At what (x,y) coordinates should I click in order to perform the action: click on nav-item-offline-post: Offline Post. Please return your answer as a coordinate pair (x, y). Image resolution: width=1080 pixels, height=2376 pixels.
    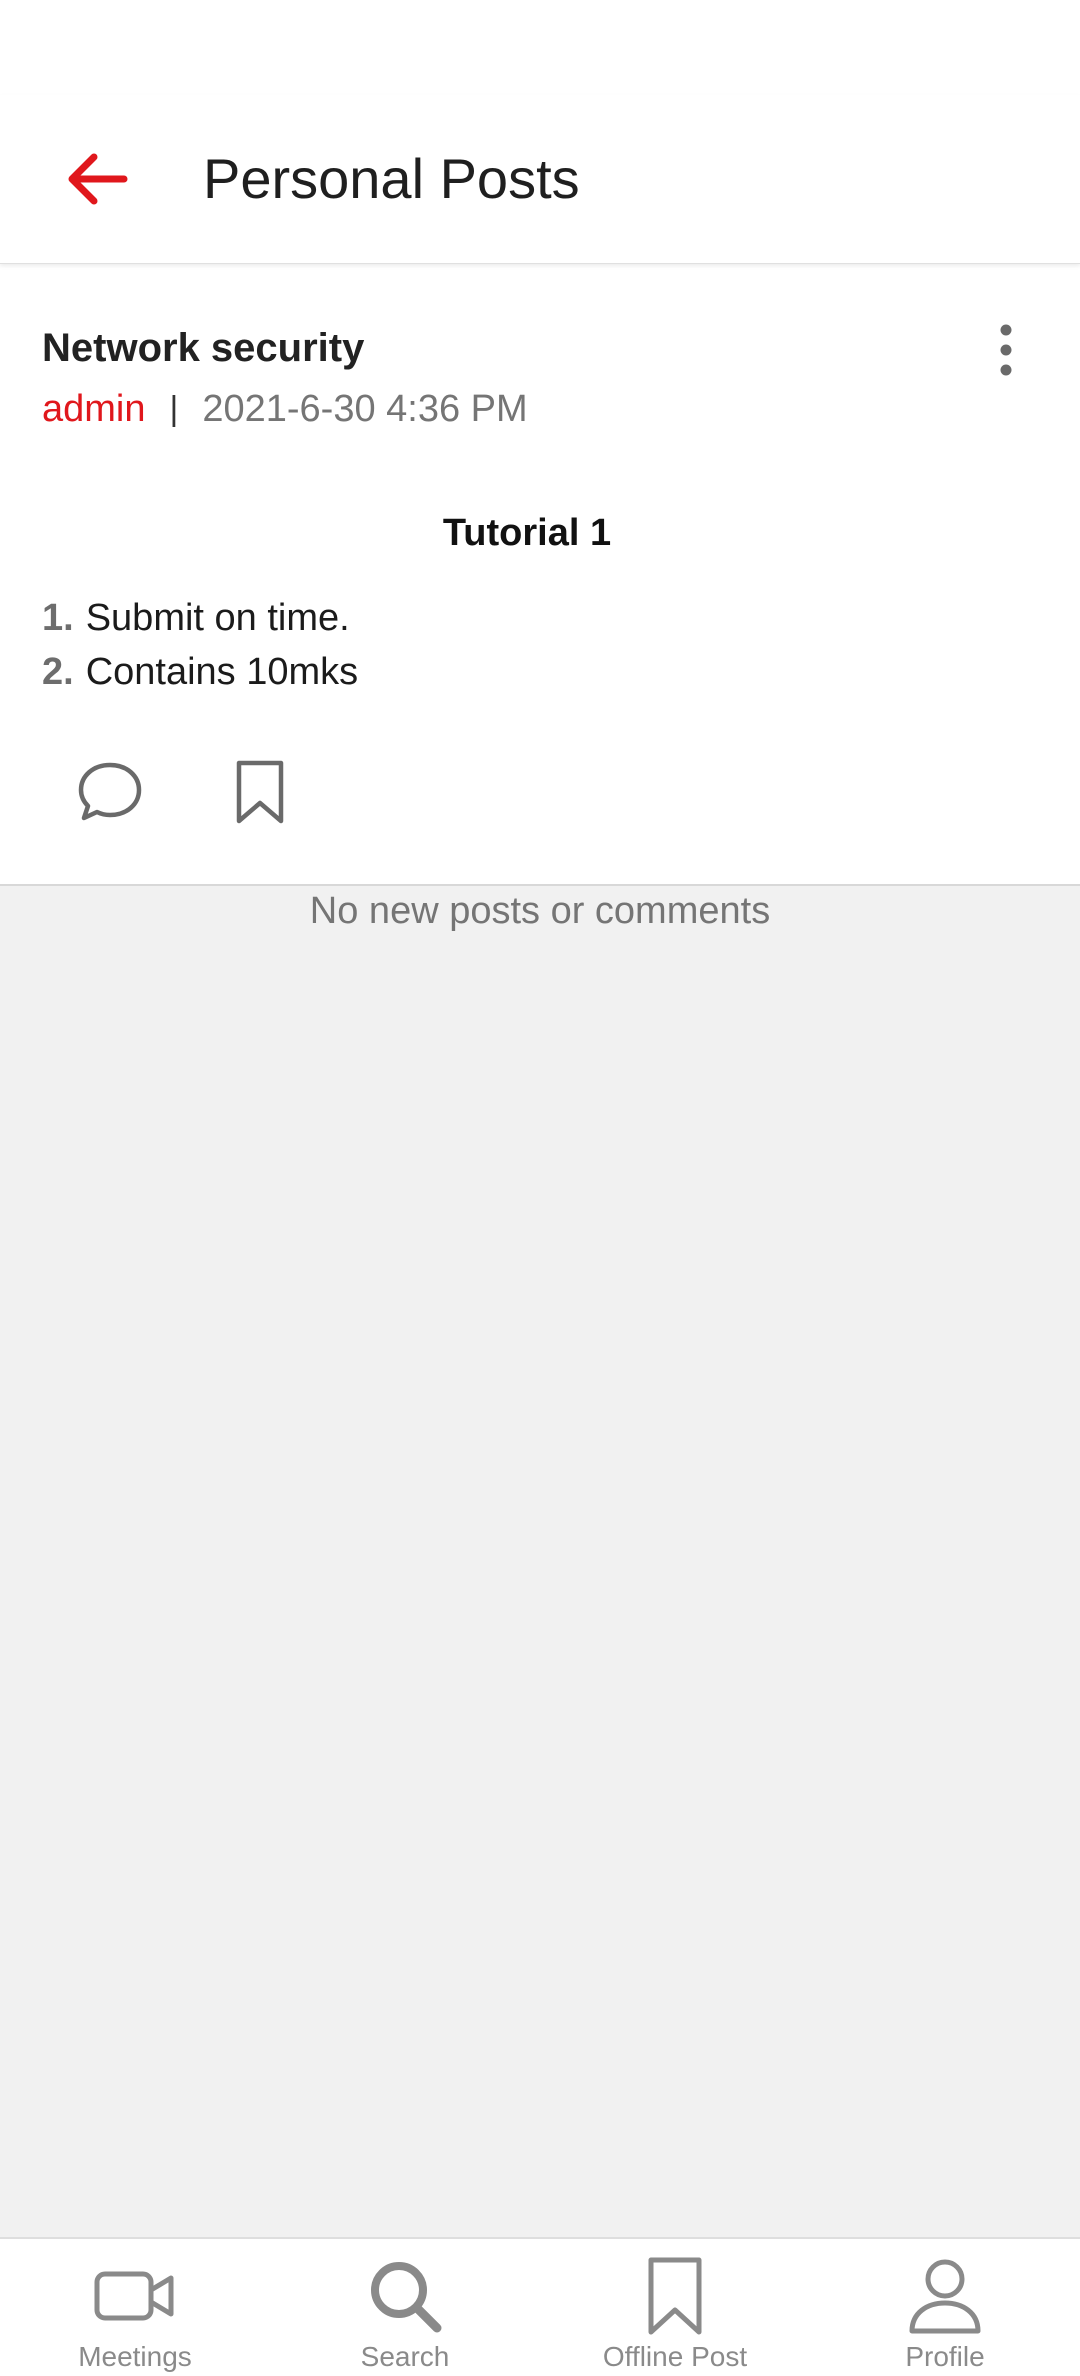
    Looking at the image, I should click on (675, 2307).